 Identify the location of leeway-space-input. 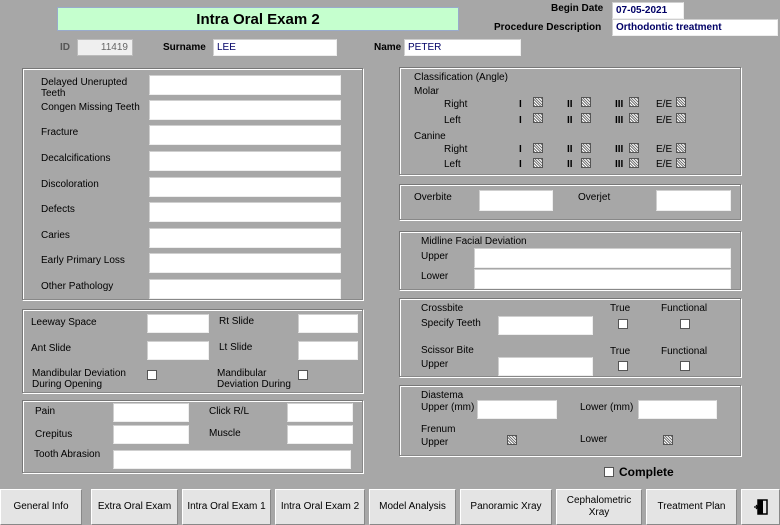
(178, 323).